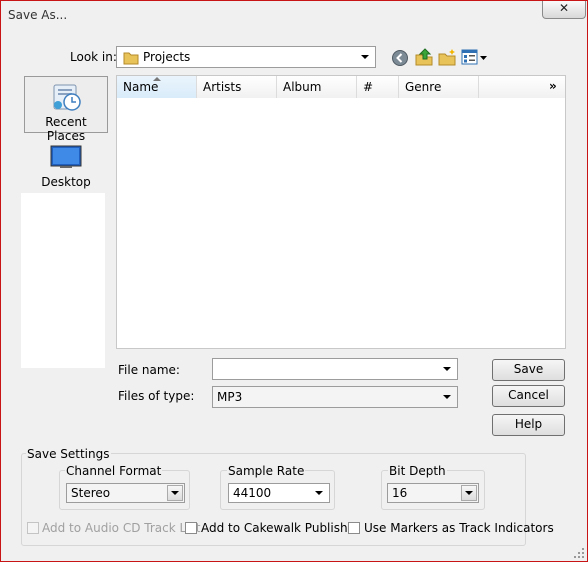  What do you see at coordinates (280, 528) in the screenshot?
I see `publisher-label: Add to Cakewalk Publisher` at bounding box center [280, 528].